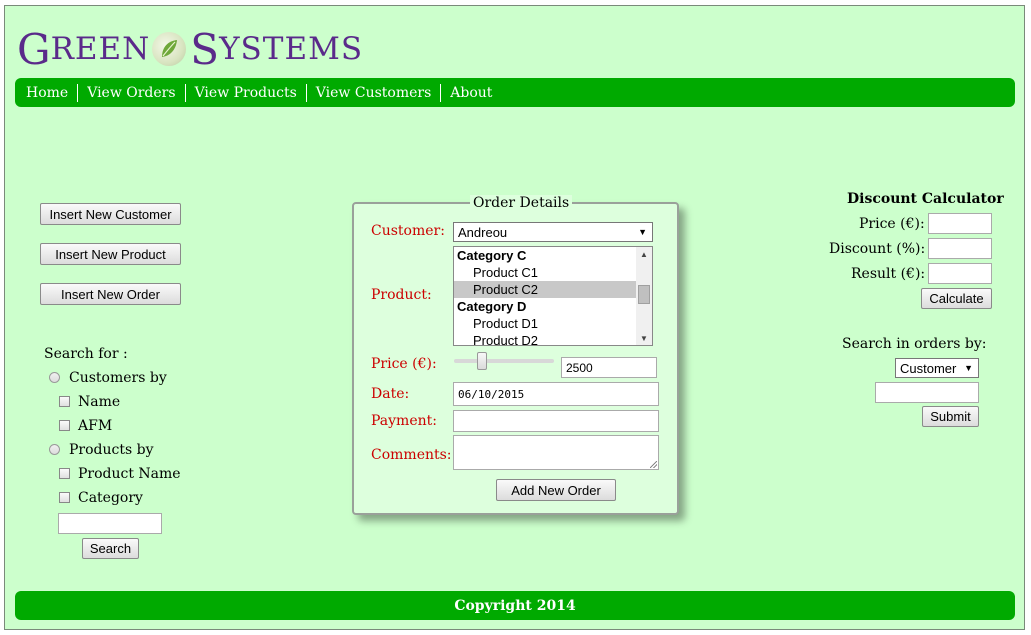 The height and width of the screenshot is (635, 1031). I want to click on nav-view-customers: View Customers, so click(374, 92).